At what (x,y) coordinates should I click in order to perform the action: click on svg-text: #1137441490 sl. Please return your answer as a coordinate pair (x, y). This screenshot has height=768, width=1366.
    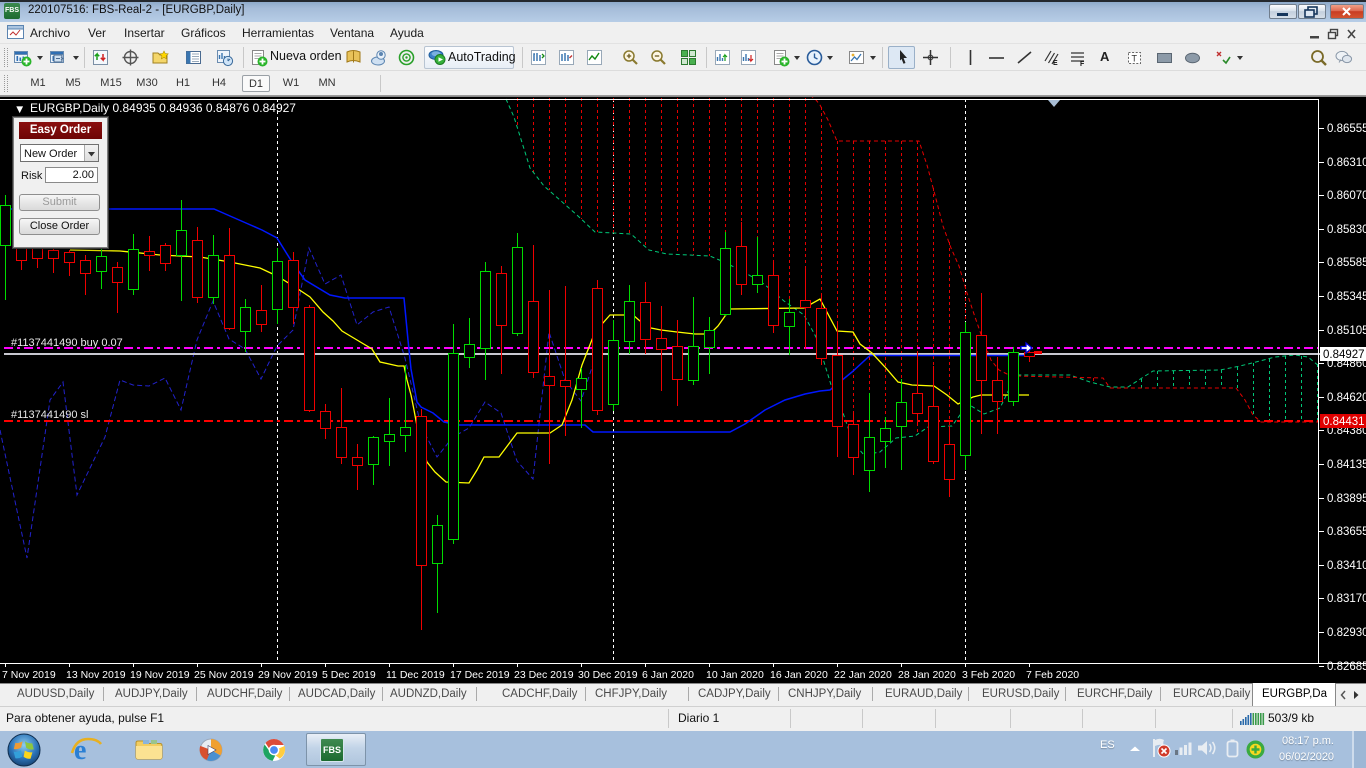
    Looking at the image, I should click on (49, 415).